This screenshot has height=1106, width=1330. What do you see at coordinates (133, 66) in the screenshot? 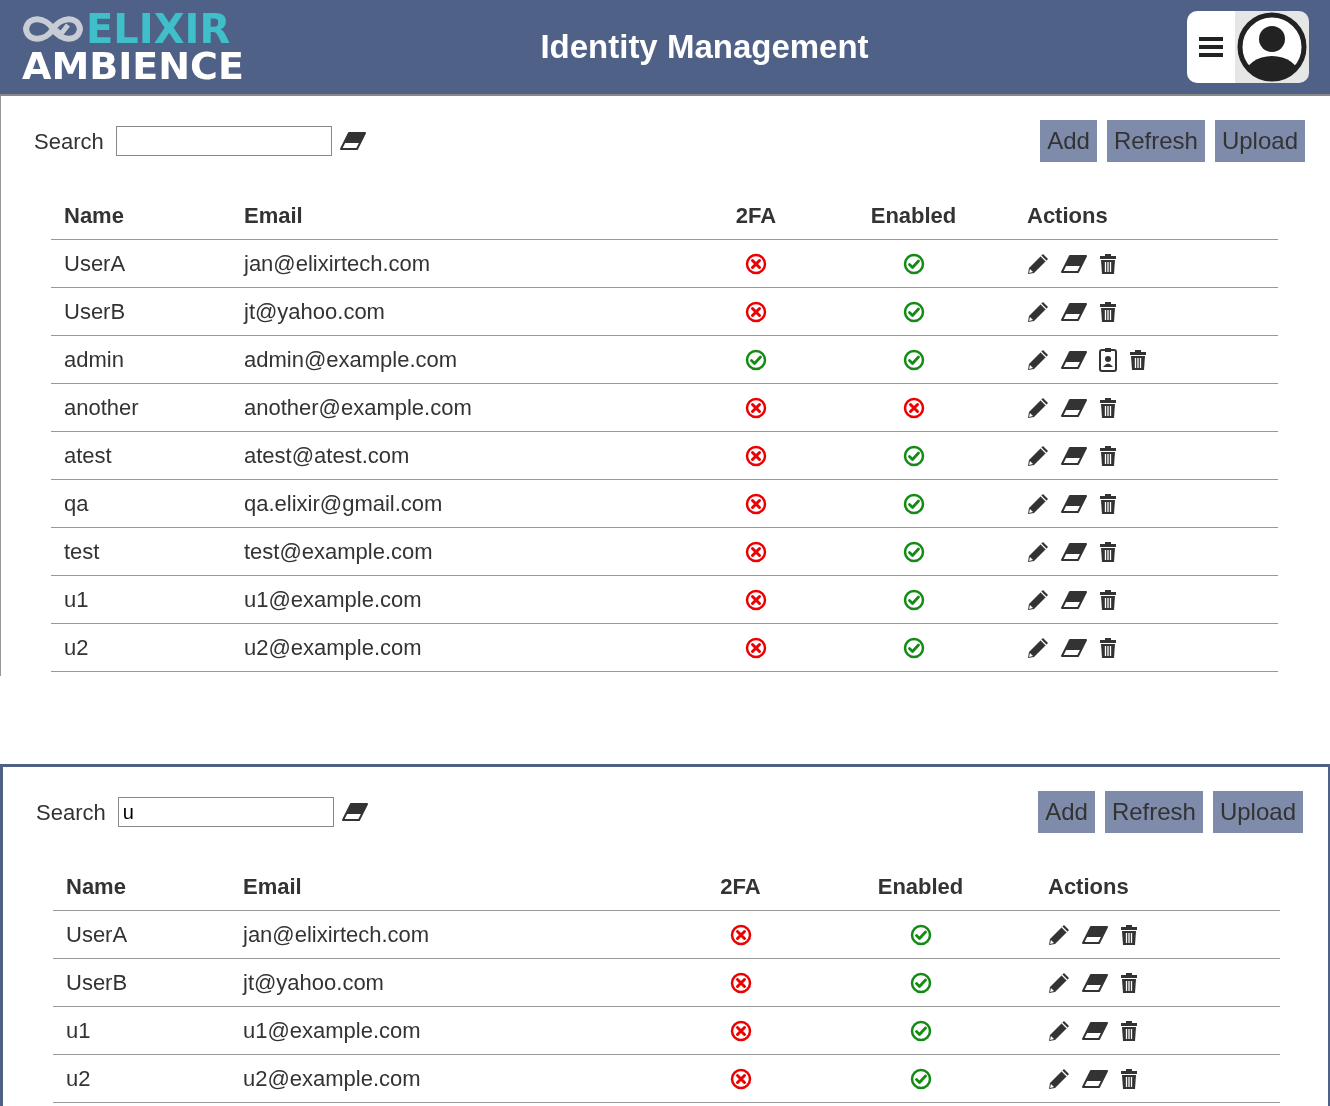
I see `logo-subtext: AMBIENCE` at bounding box center [133, 66].